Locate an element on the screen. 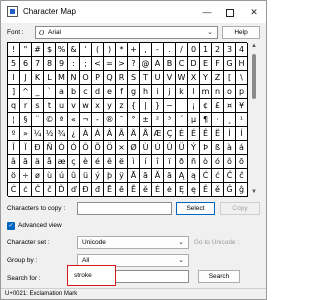  character-cell: ě is located at coordinates (218, 190).